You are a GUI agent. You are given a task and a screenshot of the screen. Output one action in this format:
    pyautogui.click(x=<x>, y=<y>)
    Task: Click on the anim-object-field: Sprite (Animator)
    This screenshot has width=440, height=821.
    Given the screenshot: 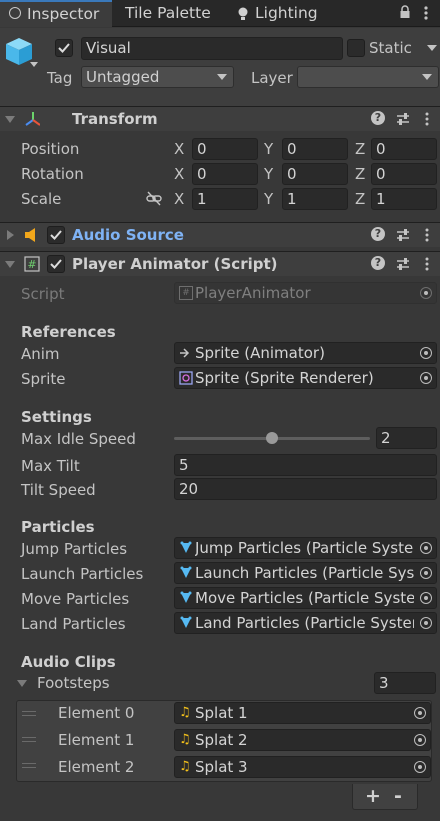 What is the action you would take?
    pyautogui.click(x=305, y=353)
    